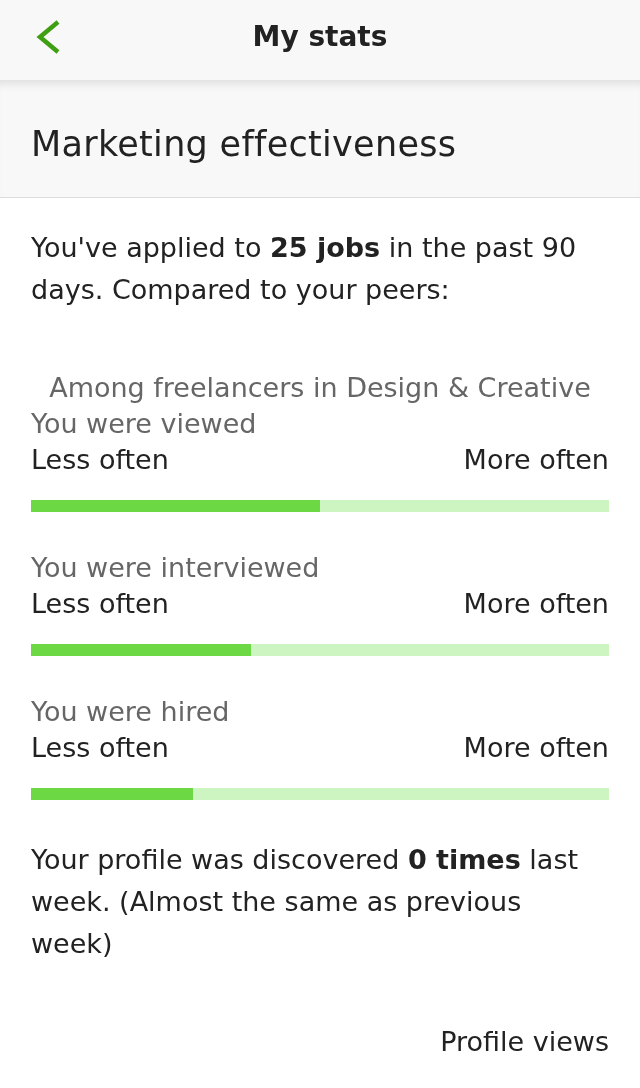 The height and width of the screenshot is (1088, 640). I want to click on chevron-left-icon, so click(48, 37).